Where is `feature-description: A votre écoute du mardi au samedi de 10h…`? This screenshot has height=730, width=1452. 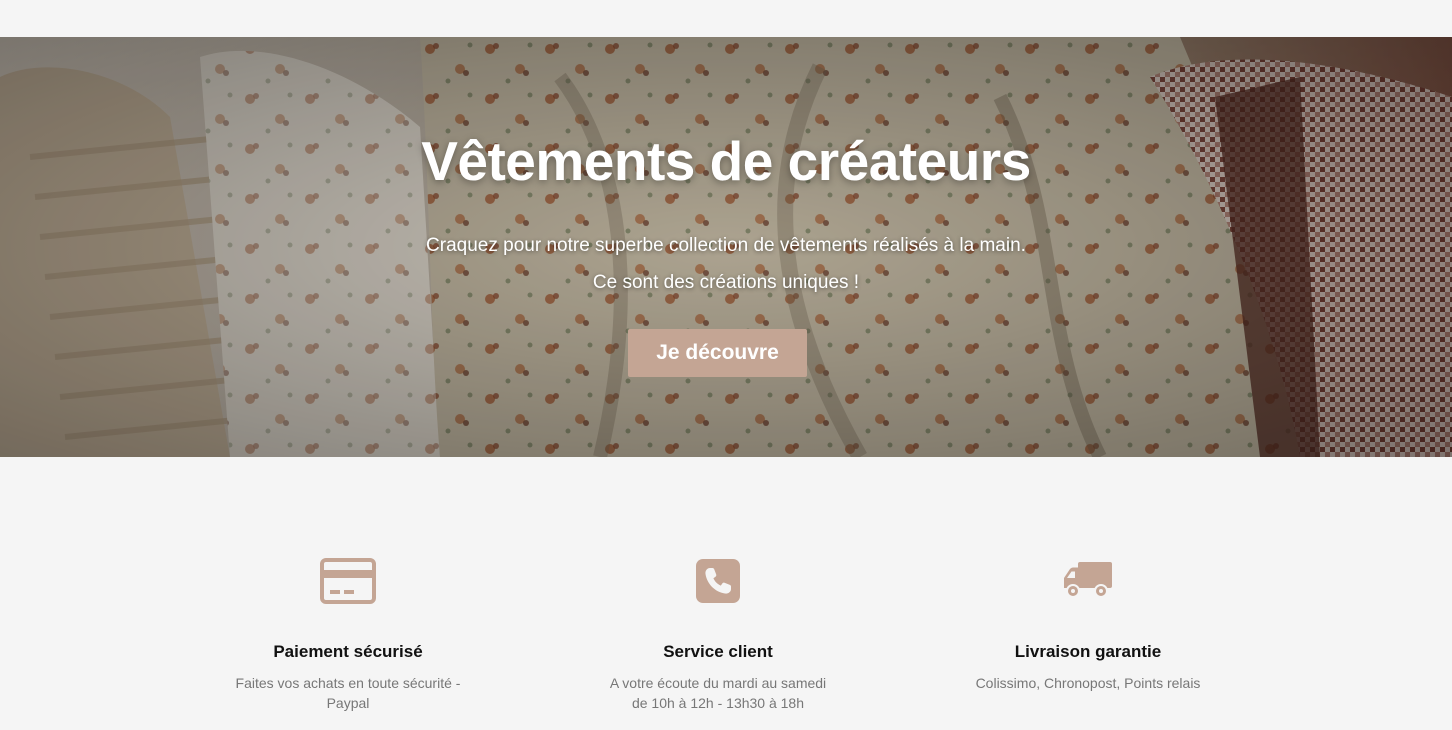 feature-description: A votre écoute du mardi au samedi de 10h… is located at coordinates (718, 693).